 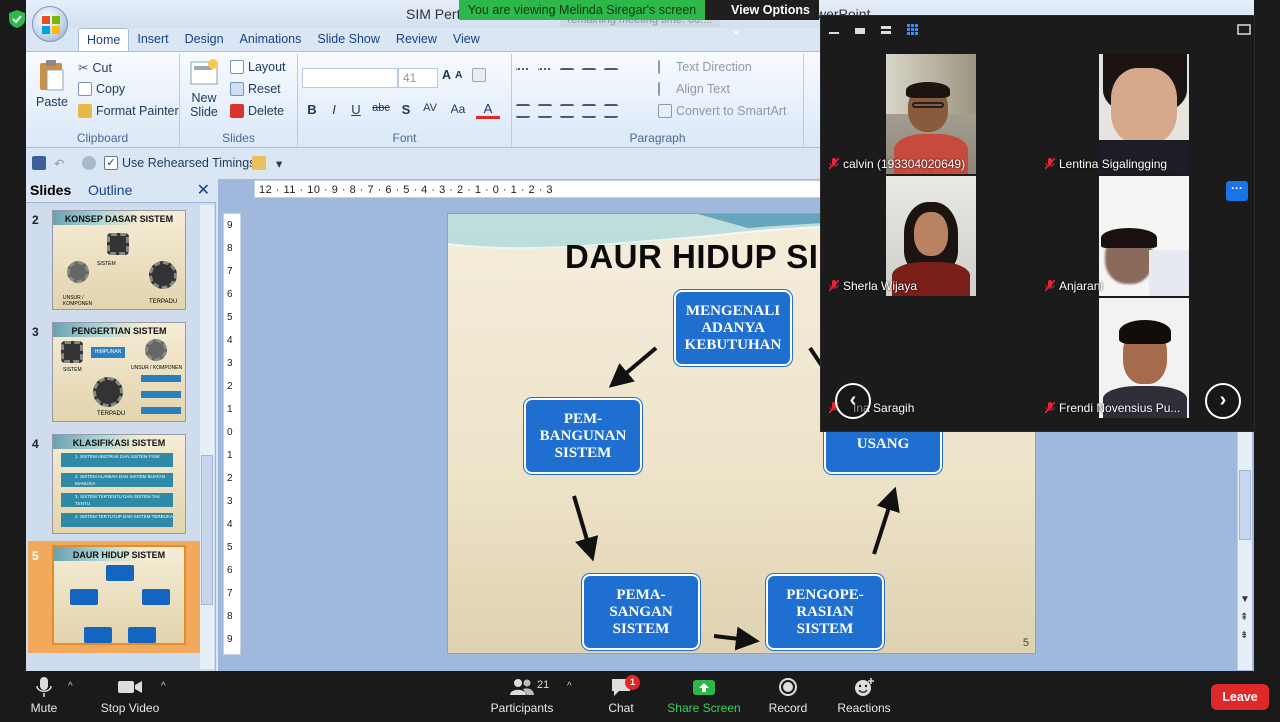 What do you see at coordinates (271, 40) in the screenshot?
I see `tab-animations: Animations` at bounding box center [271, 40].